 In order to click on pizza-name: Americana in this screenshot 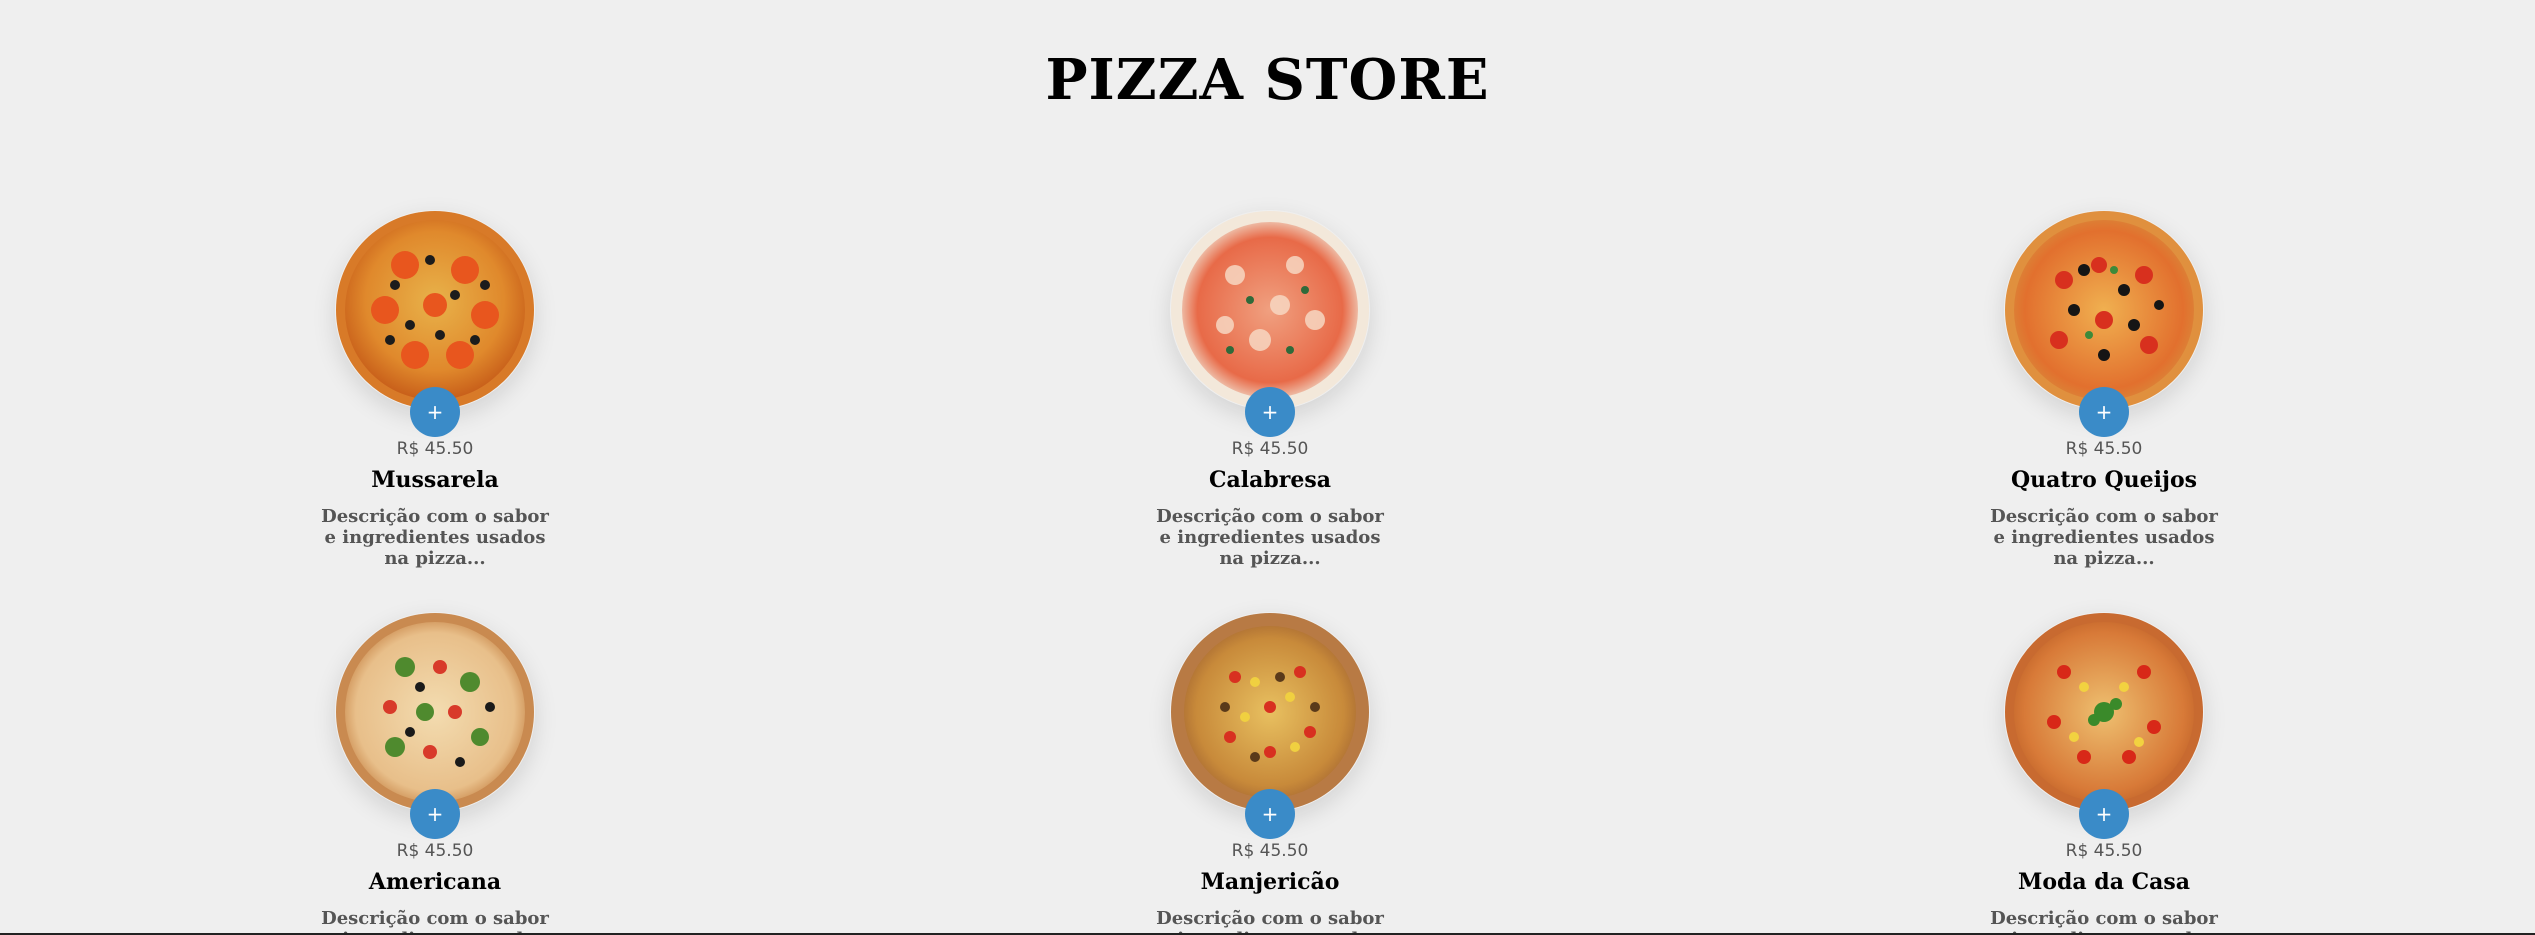, I will do `click(435, 882)`.